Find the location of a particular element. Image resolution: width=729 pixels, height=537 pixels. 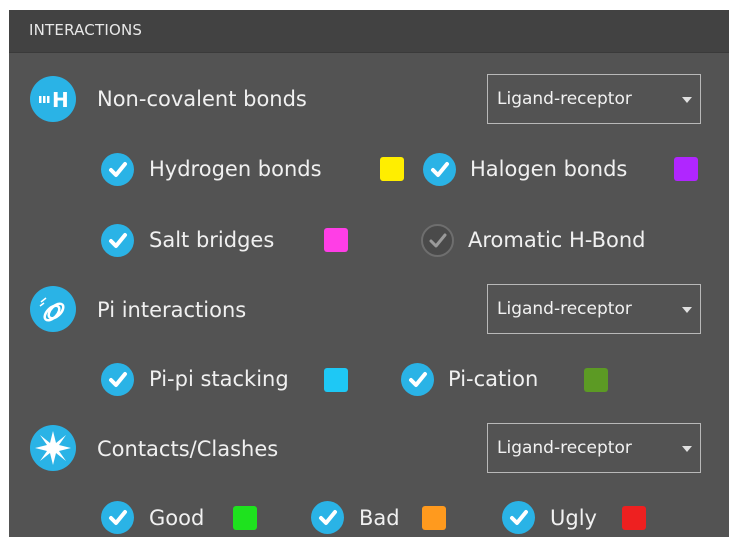

non-covalent-mode-dropdown: Ligand-receptor is located at coordinates (594, 99).